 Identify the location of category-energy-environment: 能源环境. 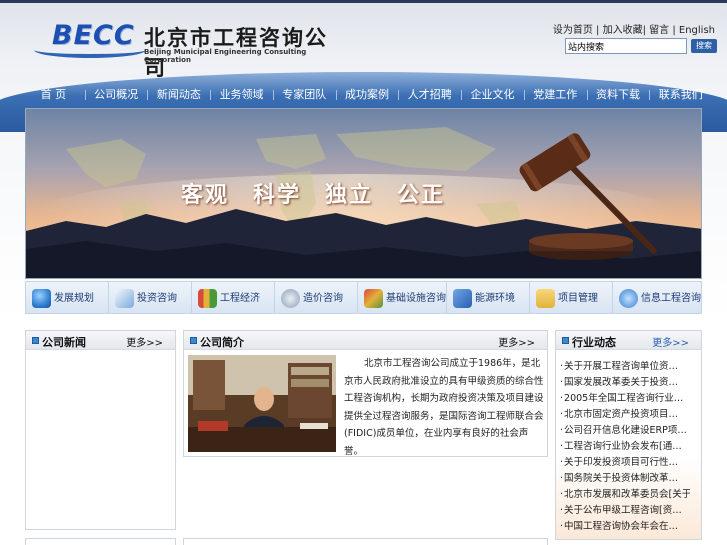
(488, 297).